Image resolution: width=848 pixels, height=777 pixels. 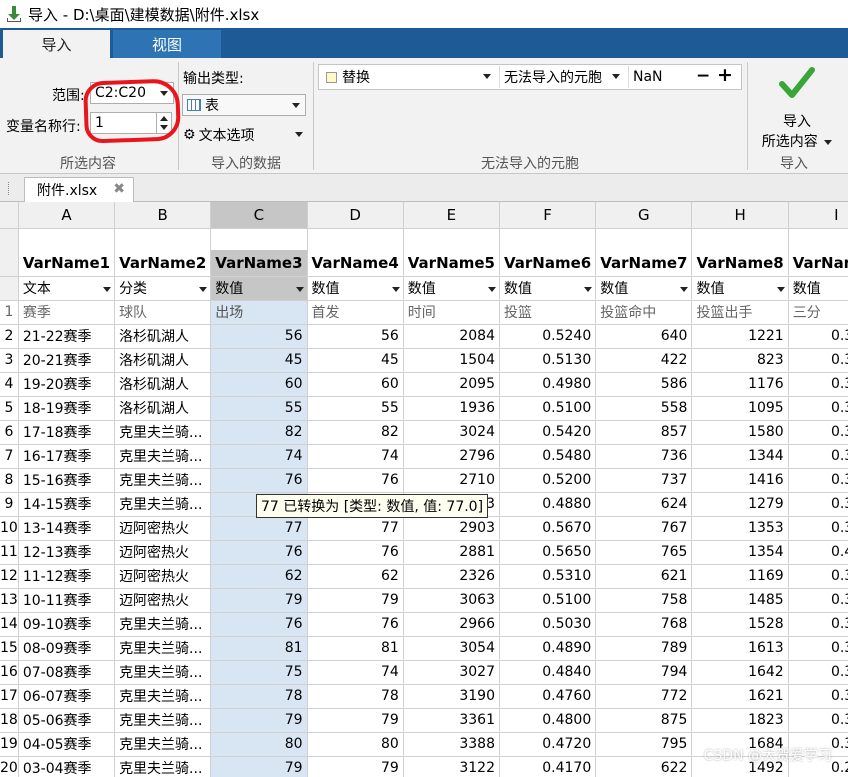 What do you see at coordinates (644, 696) in the screenshot?
I see `table-cell: 772` at bounding box center [644, 696].